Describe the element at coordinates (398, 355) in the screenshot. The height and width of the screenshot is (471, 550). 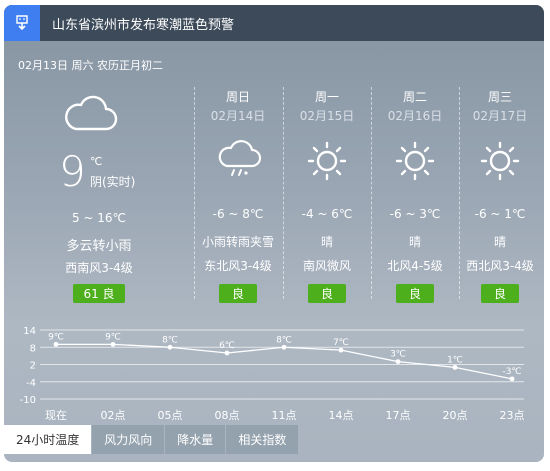
I see `data-label: 3℃` at that location.